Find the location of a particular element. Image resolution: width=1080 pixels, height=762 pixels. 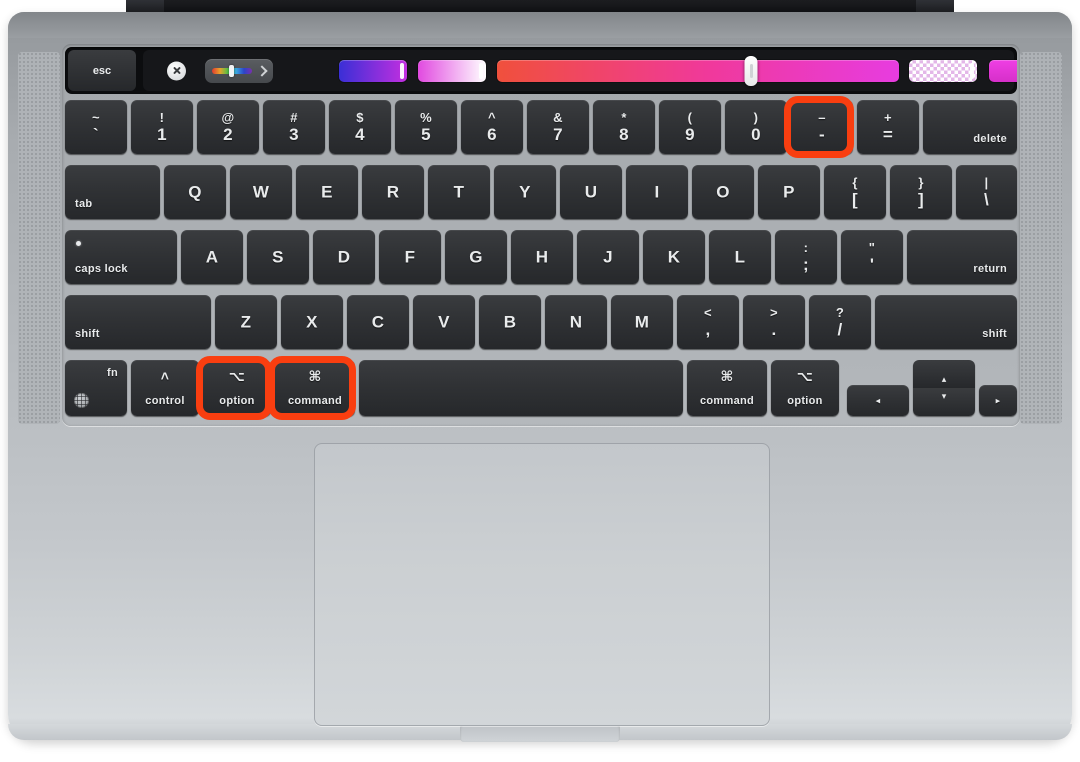

key-c: C is located at coordinates (378, 322).